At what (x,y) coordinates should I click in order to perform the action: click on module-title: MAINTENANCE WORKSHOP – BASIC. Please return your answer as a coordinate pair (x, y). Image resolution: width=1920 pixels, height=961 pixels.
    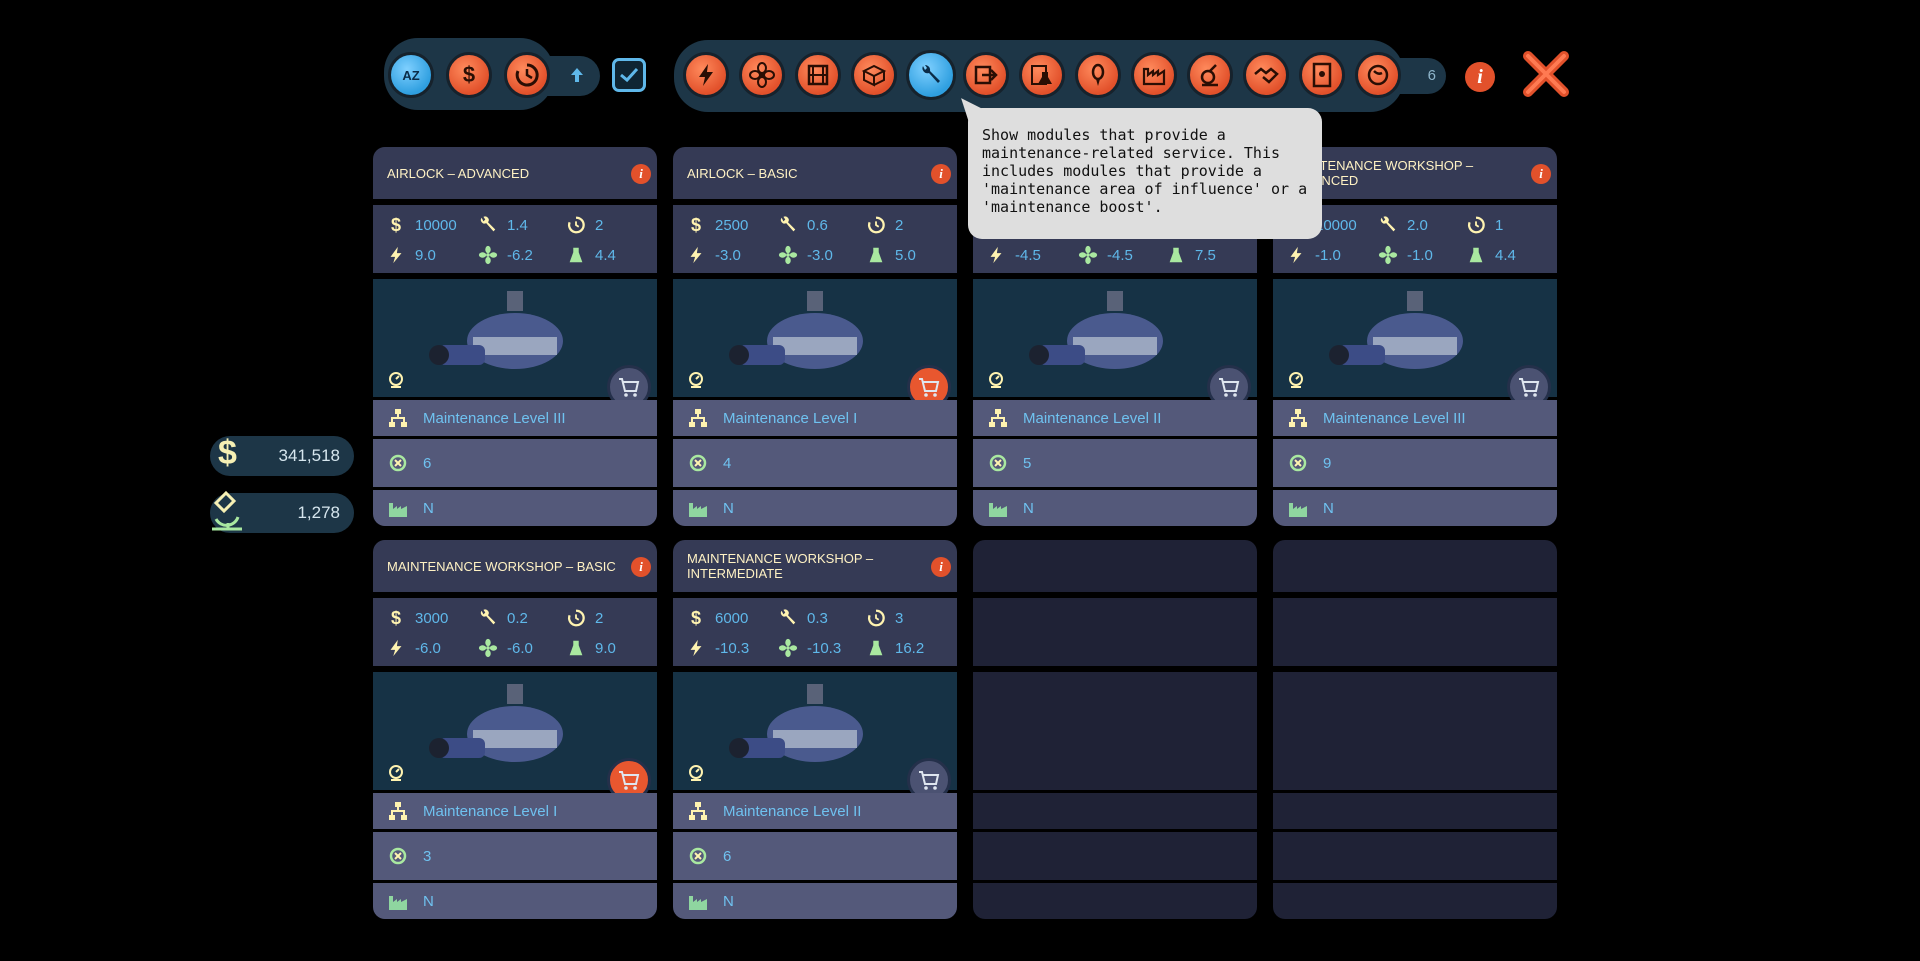
    Looking at the image, I should click on (501, 566).